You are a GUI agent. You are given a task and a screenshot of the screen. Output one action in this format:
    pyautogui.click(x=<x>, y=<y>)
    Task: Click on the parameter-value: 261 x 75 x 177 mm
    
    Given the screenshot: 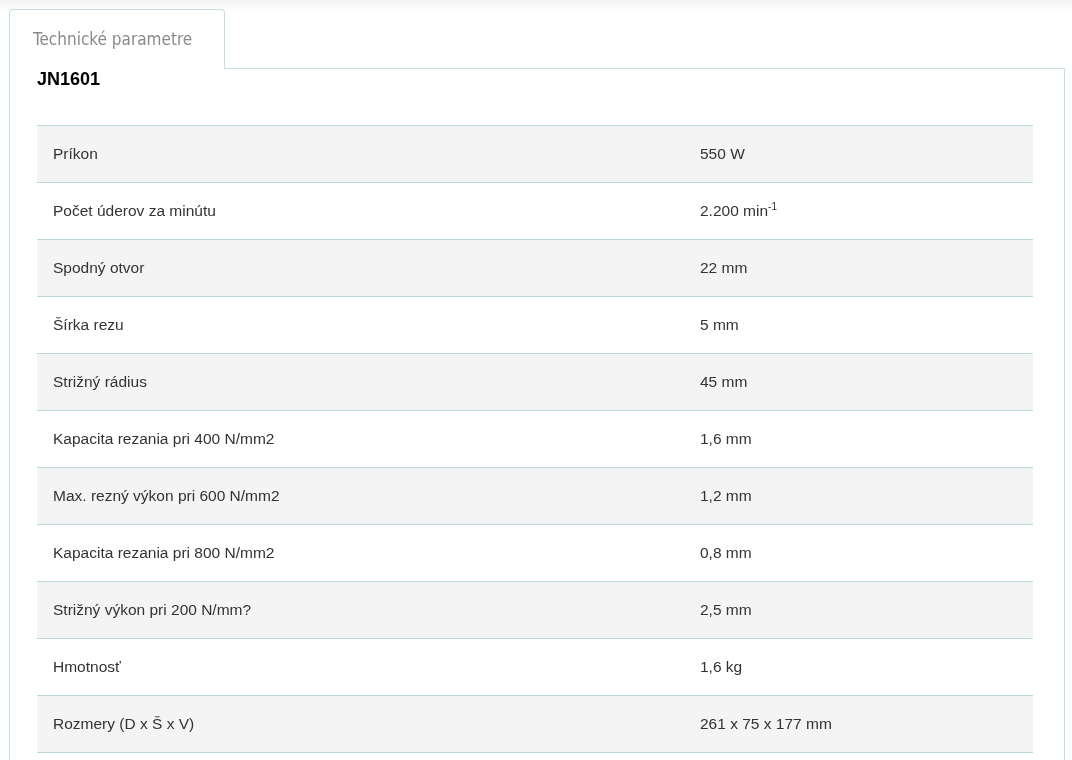 What is the action you would take?
    pyautogui.click(x=766, y=724)
    